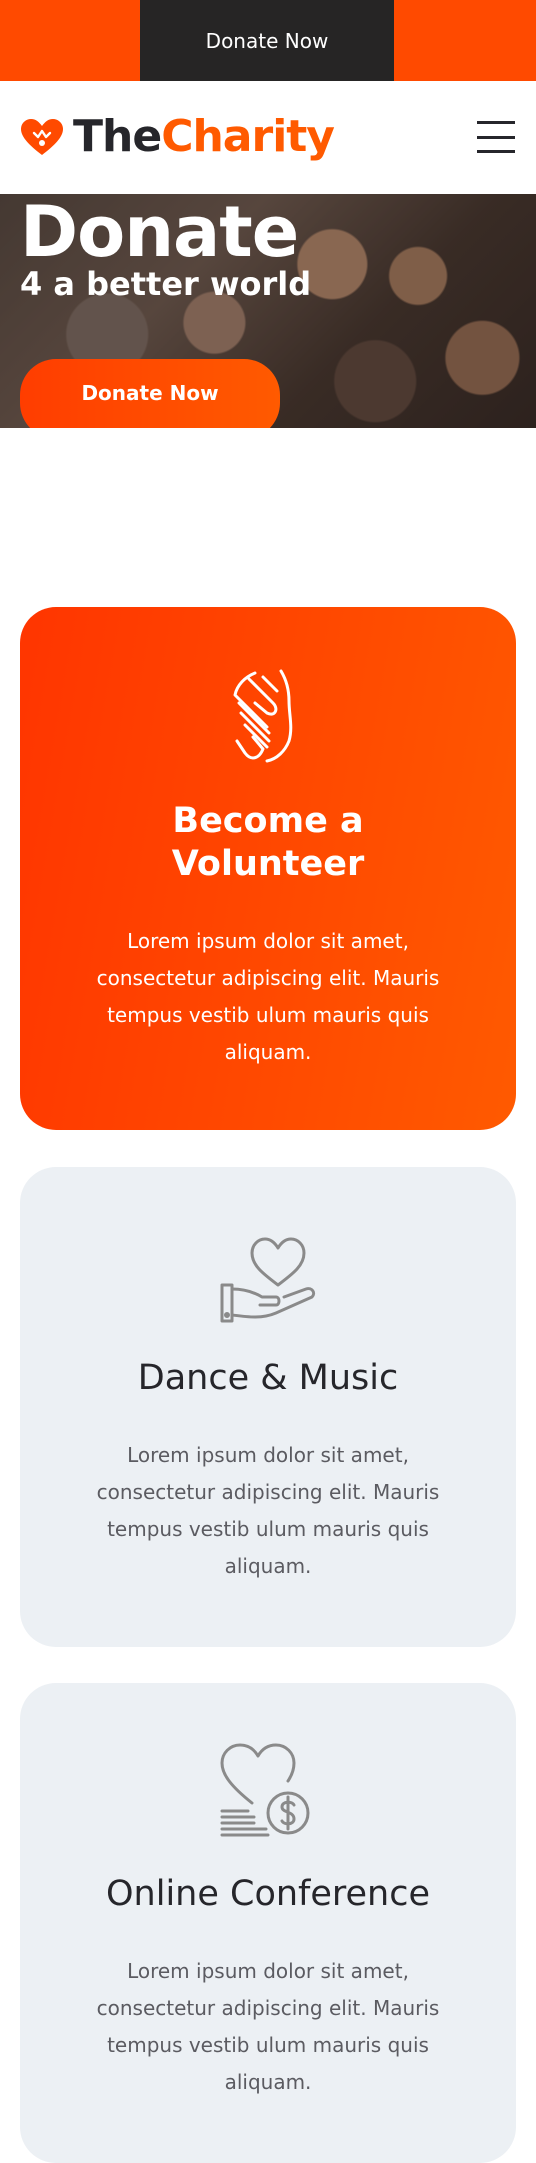 The width and height of the screenshot is (536, 2163). What do you see at coordinates (159, 233) in the screenshot?
I see `hero-title: Donate` at bounding box center [159, 233].